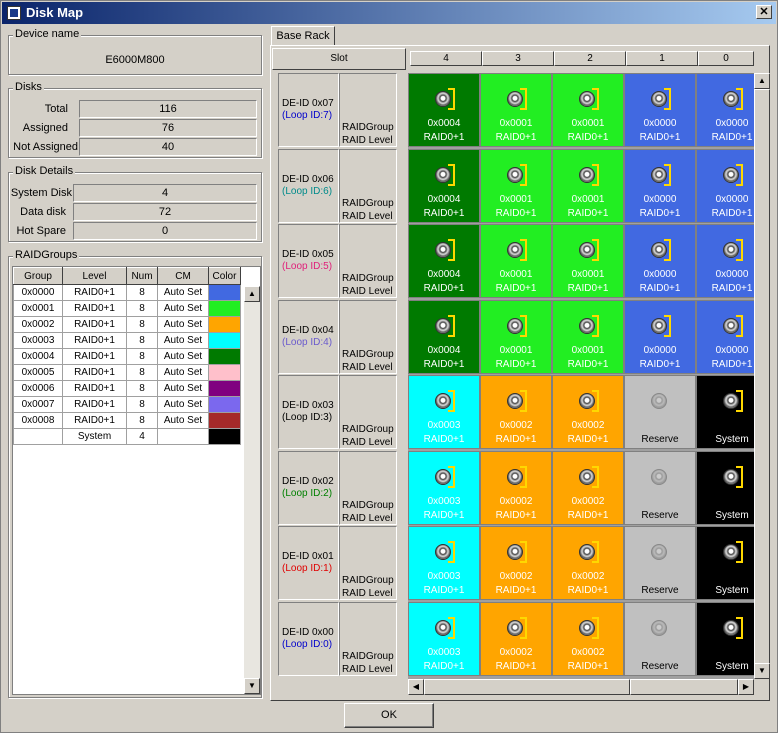 This screenshot has width=778, height=733. Describe the element at coordinates (127, 340) in the screenshot. I see `raidgroup-row: 0x0003 RAID0+1 8 Auto Set` at that location.